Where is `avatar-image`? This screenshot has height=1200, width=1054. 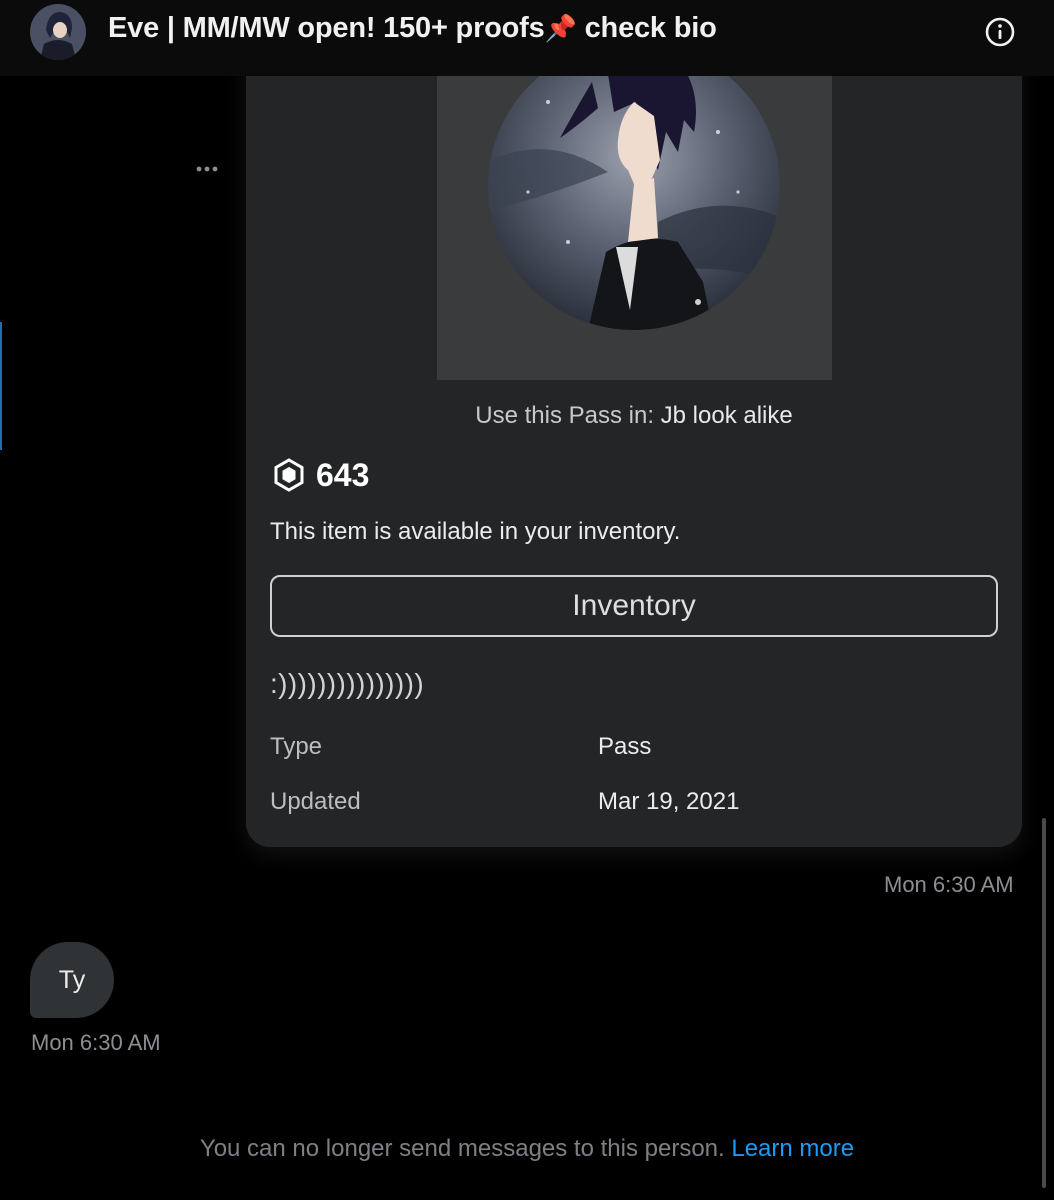
avatar-image is located at coordinates (58, 32).